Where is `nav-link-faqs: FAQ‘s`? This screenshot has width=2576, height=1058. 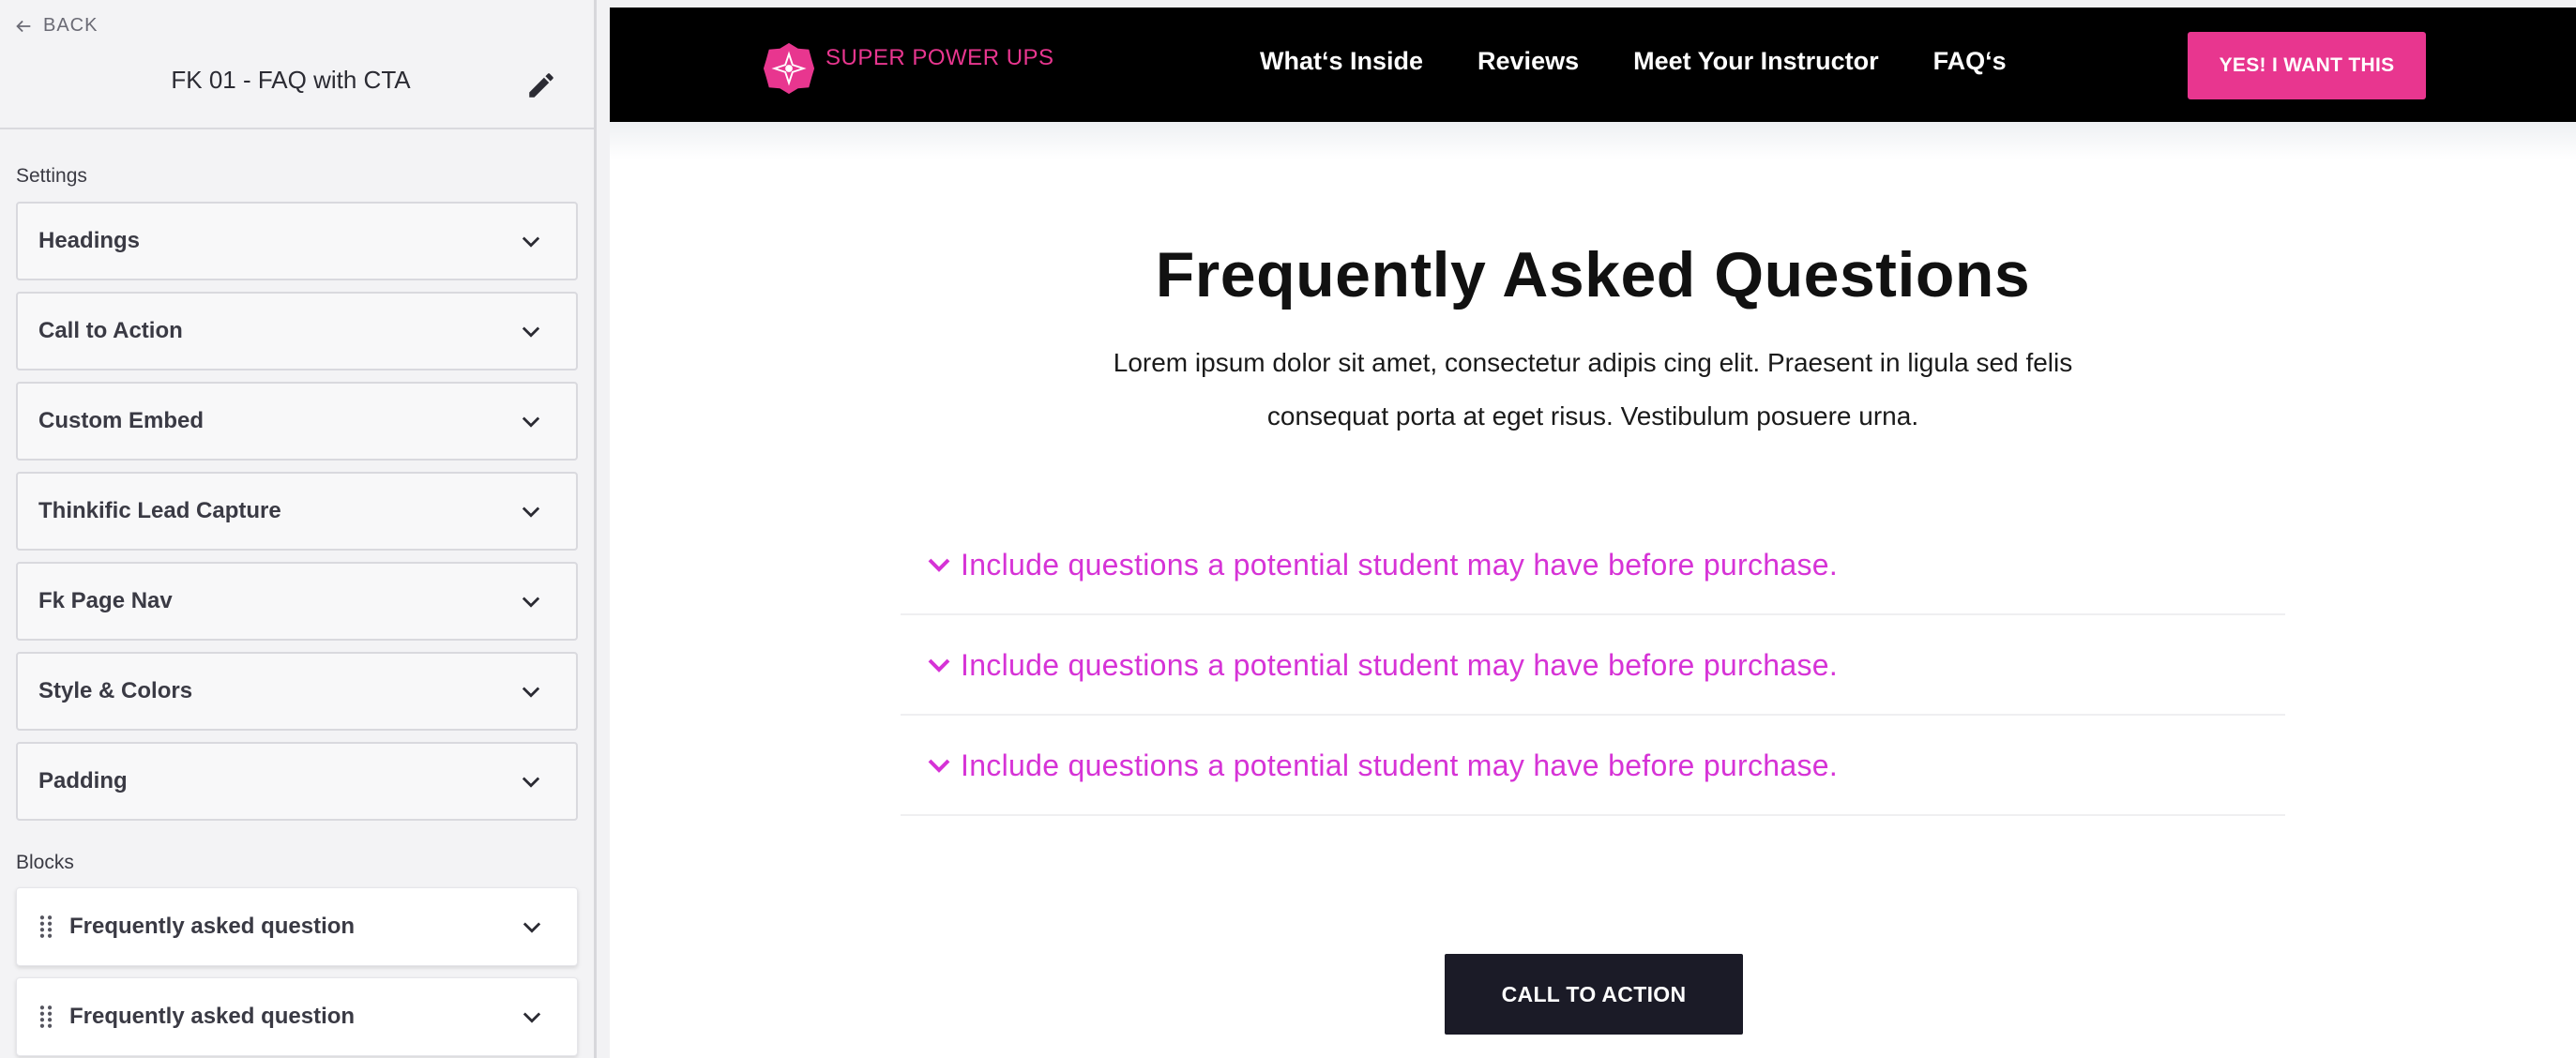 nav-link-faqs: FAQ‘s is located at coordinates (1970, 61).